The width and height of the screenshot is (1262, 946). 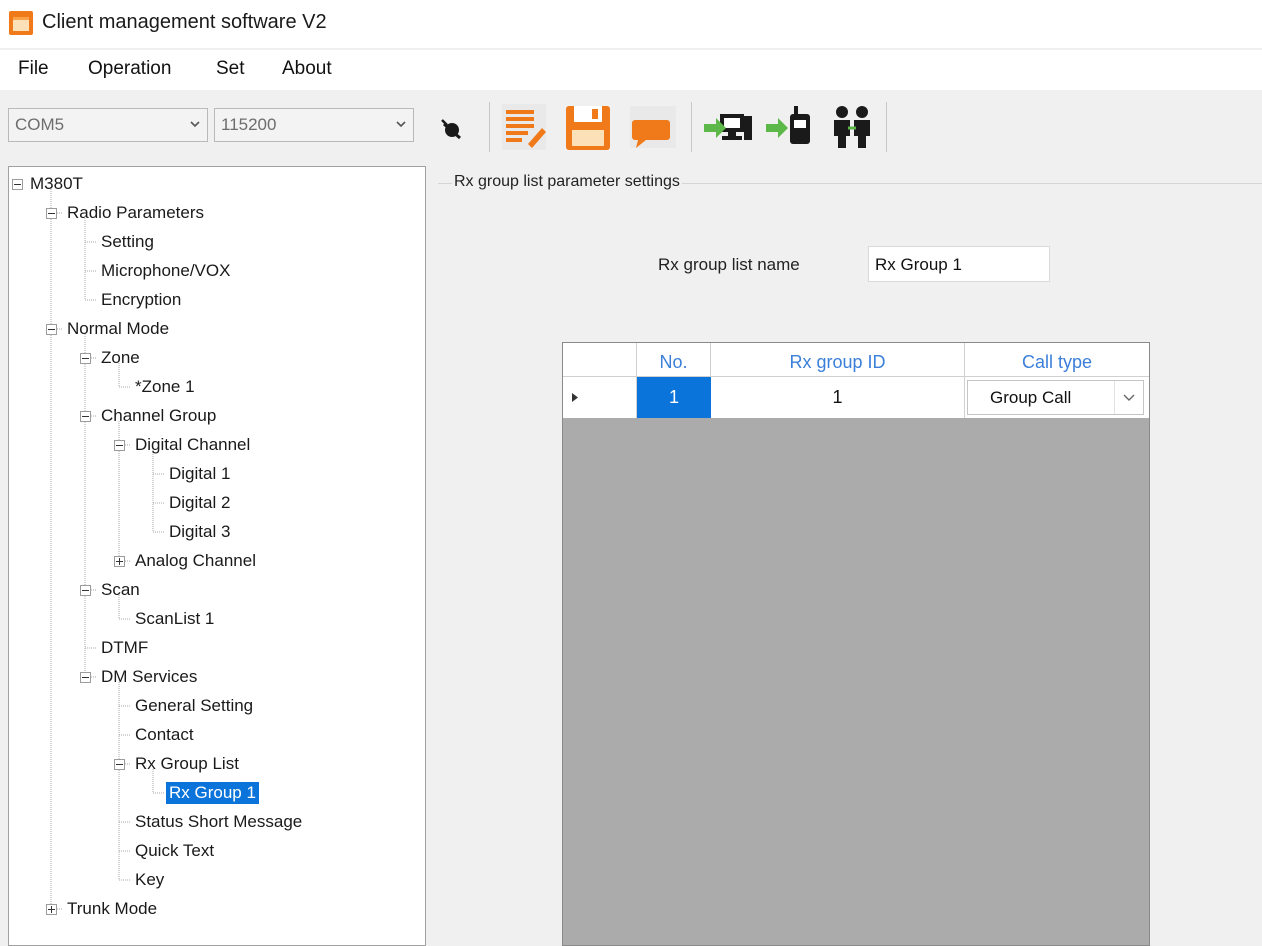 What do you see at coordinates (838, 397) in the screenshot?
I see `cell-rx-group-id: 1` at bounding box center [838, 397].